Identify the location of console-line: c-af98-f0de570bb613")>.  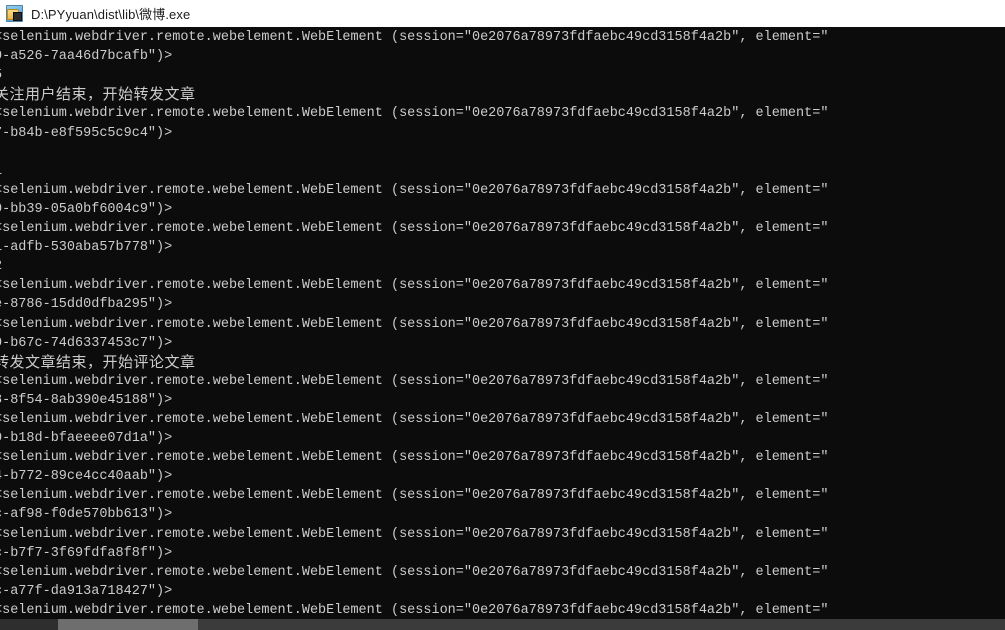
(86, 515).